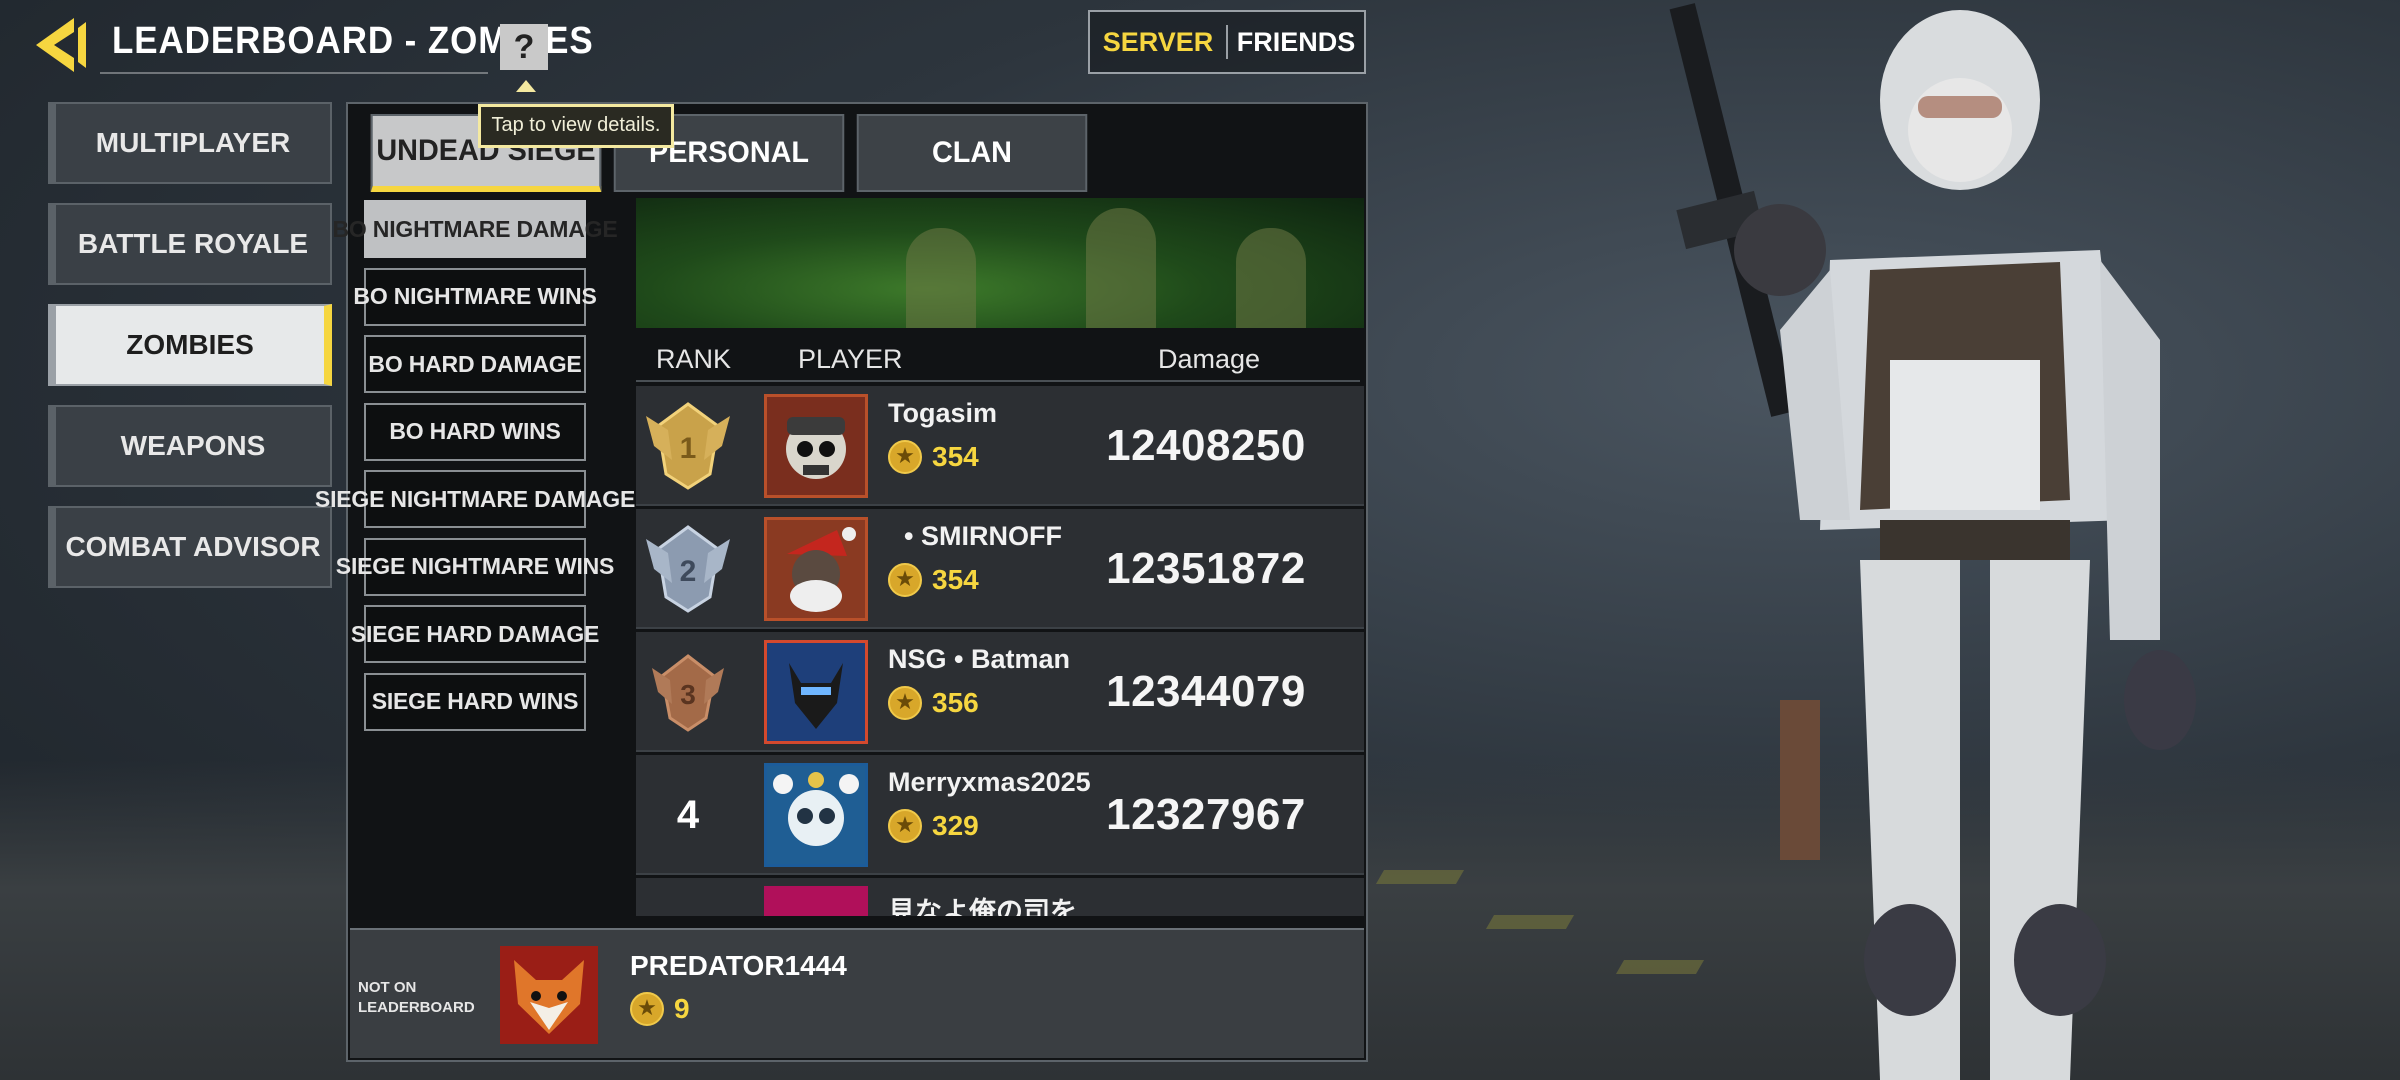 The image size is (2400, 1080). What do you see at coordinates (983, 536) in the screenshot?
I see `player-name: • SMIRNOFF` at bounding box center [983, 536].